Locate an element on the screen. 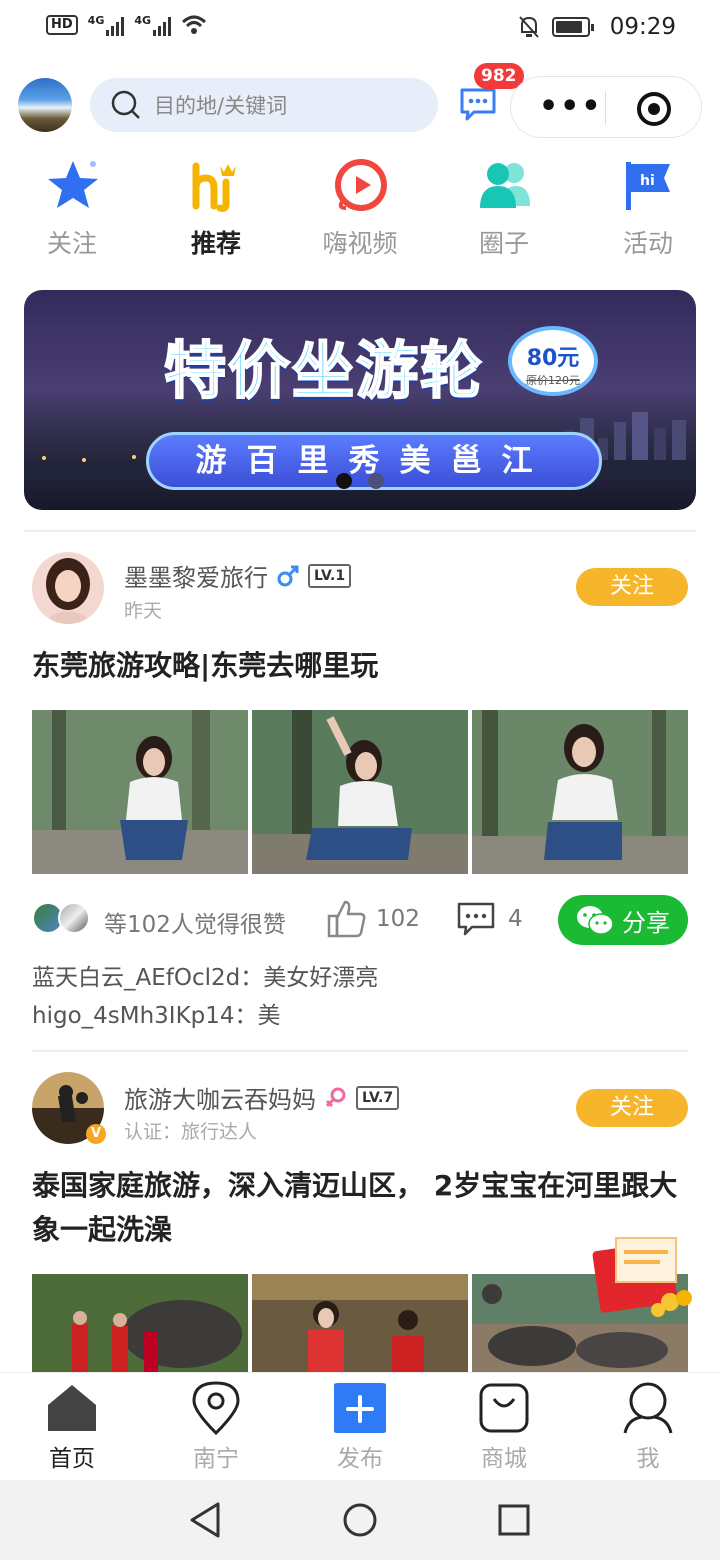  verified-badge: V is located at coordinates (96, 1134).